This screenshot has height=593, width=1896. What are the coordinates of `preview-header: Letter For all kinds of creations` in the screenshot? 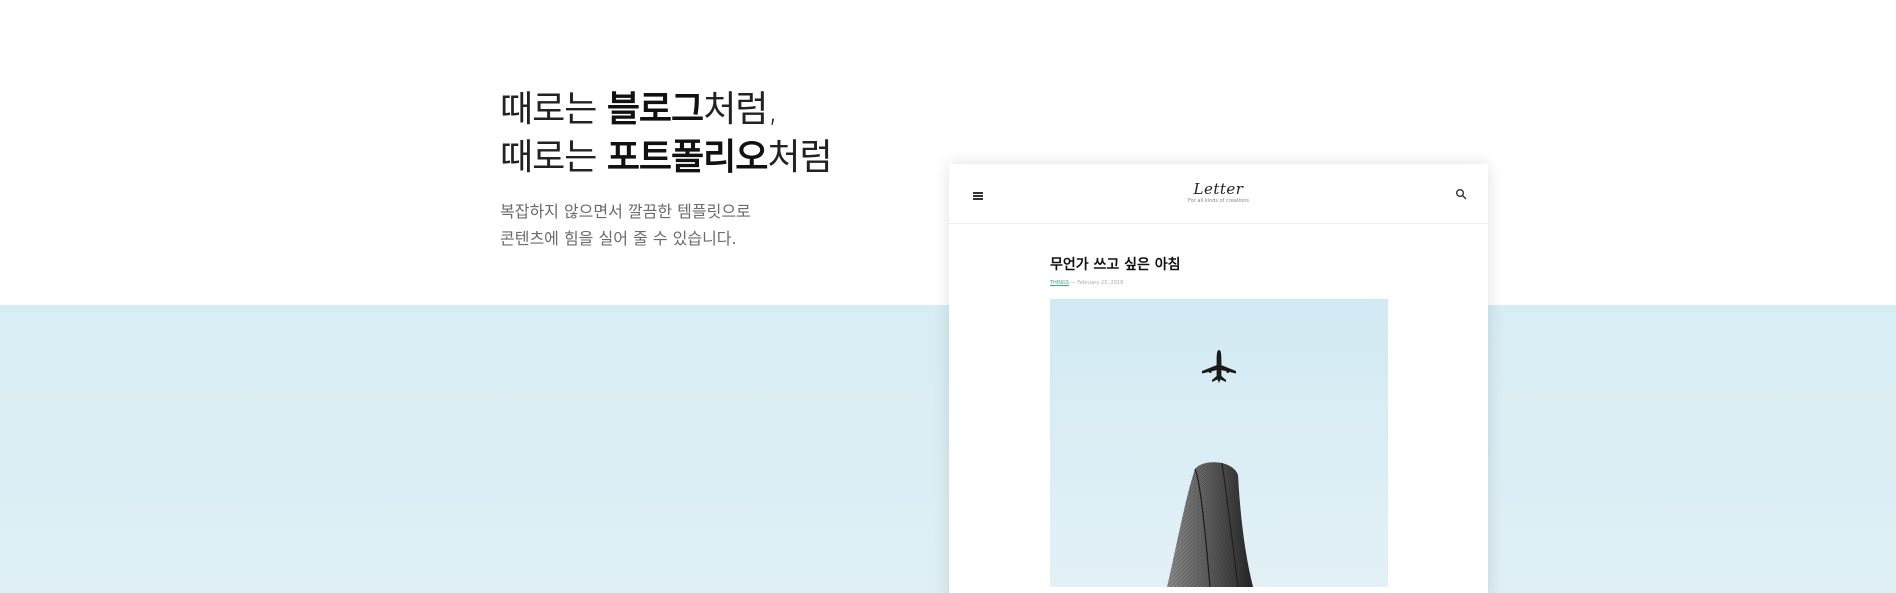 It's located at (1218, 194).